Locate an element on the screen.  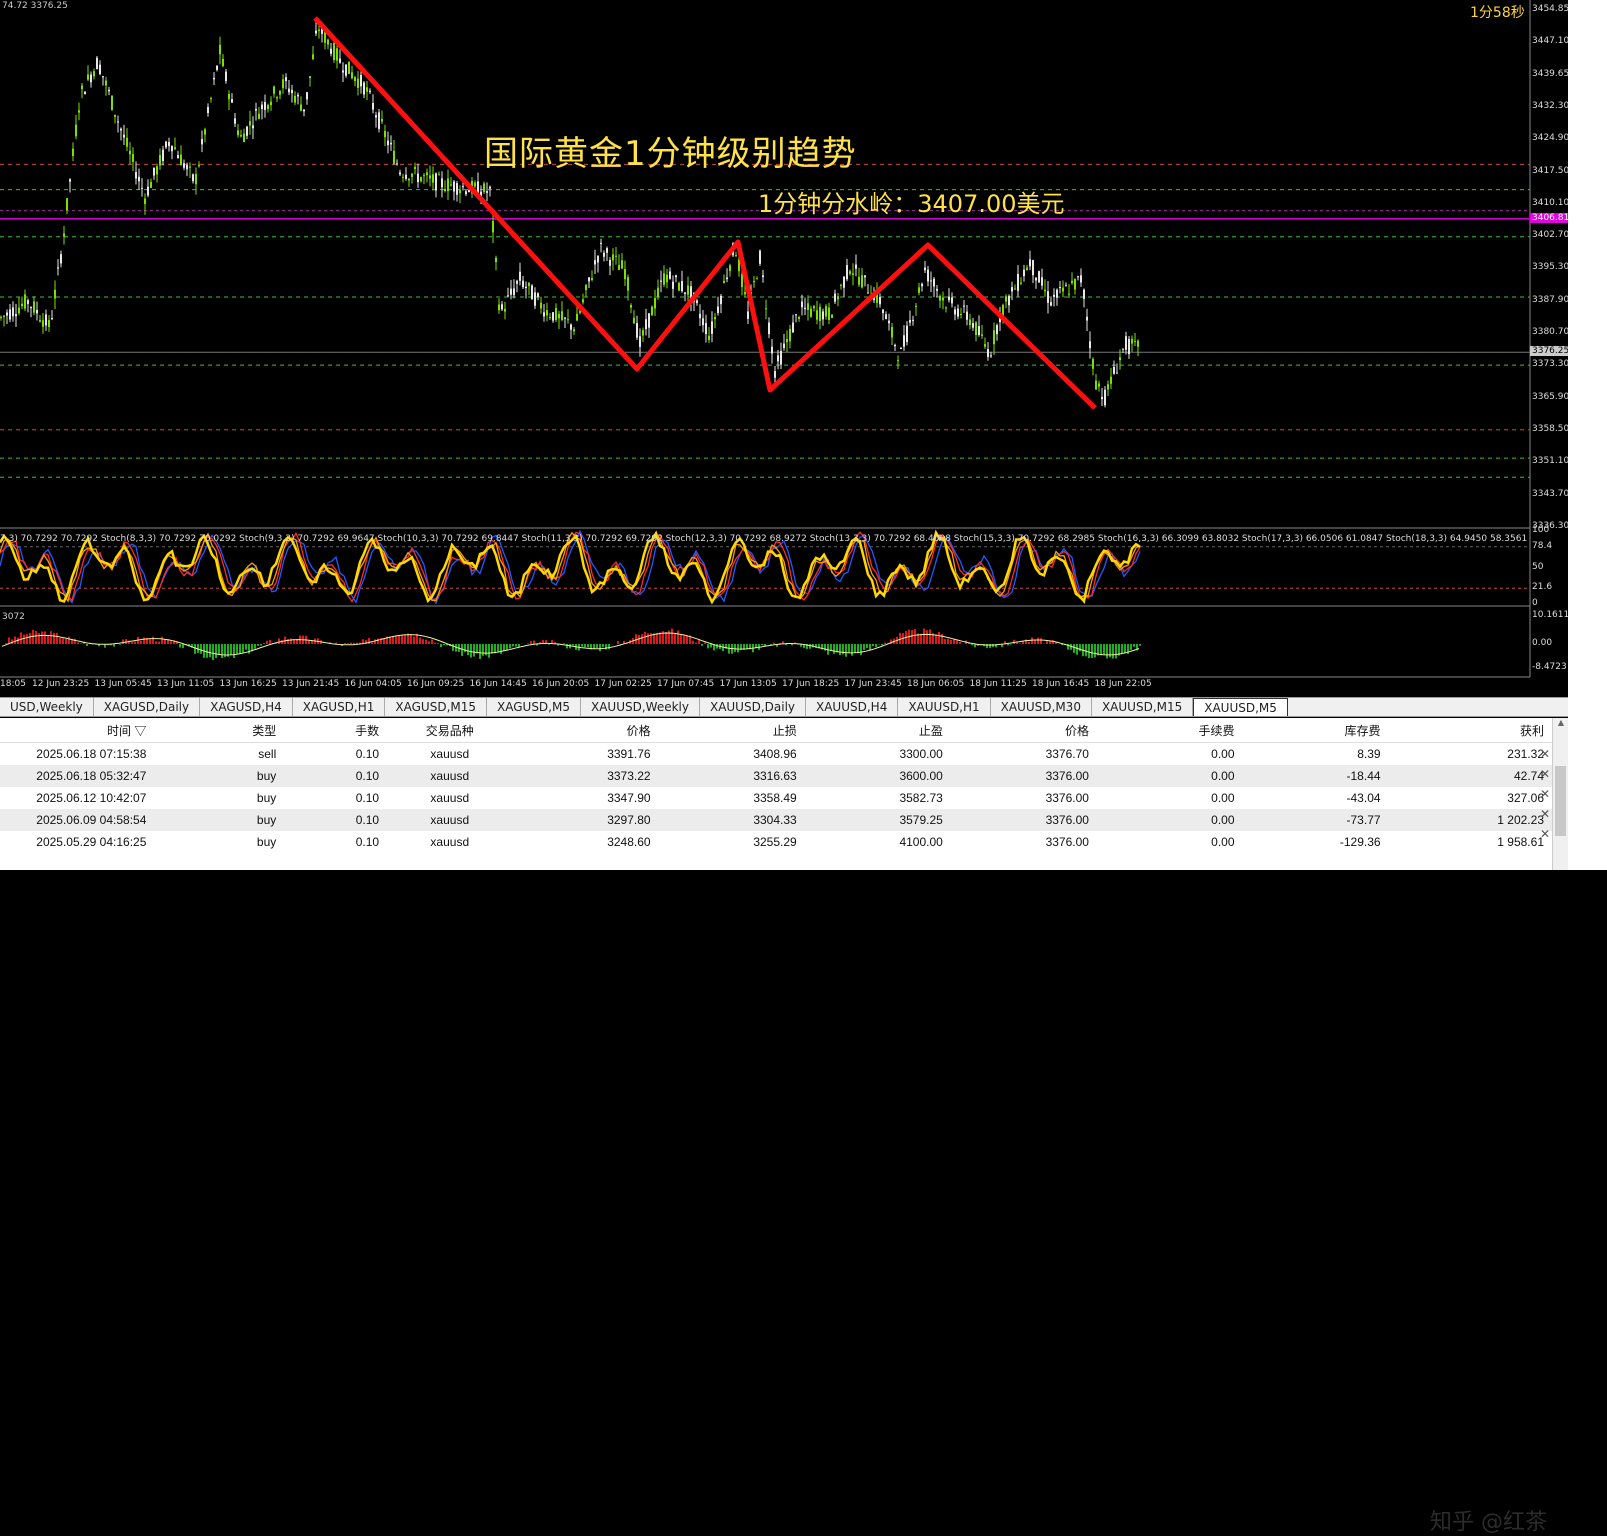
chart-tab: XAUUSD,H1 is located at coordinates (944, 707).